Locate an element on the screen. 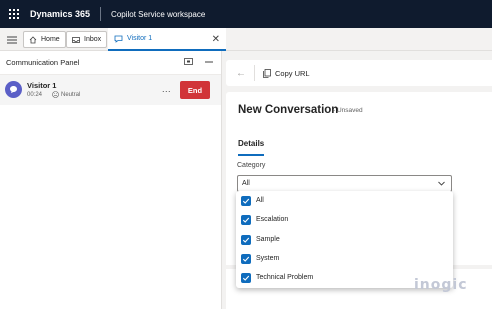 Image resolution: width=492 pixels, height=309 pixels. tab-home: Home is located at coordinates (44, 39).